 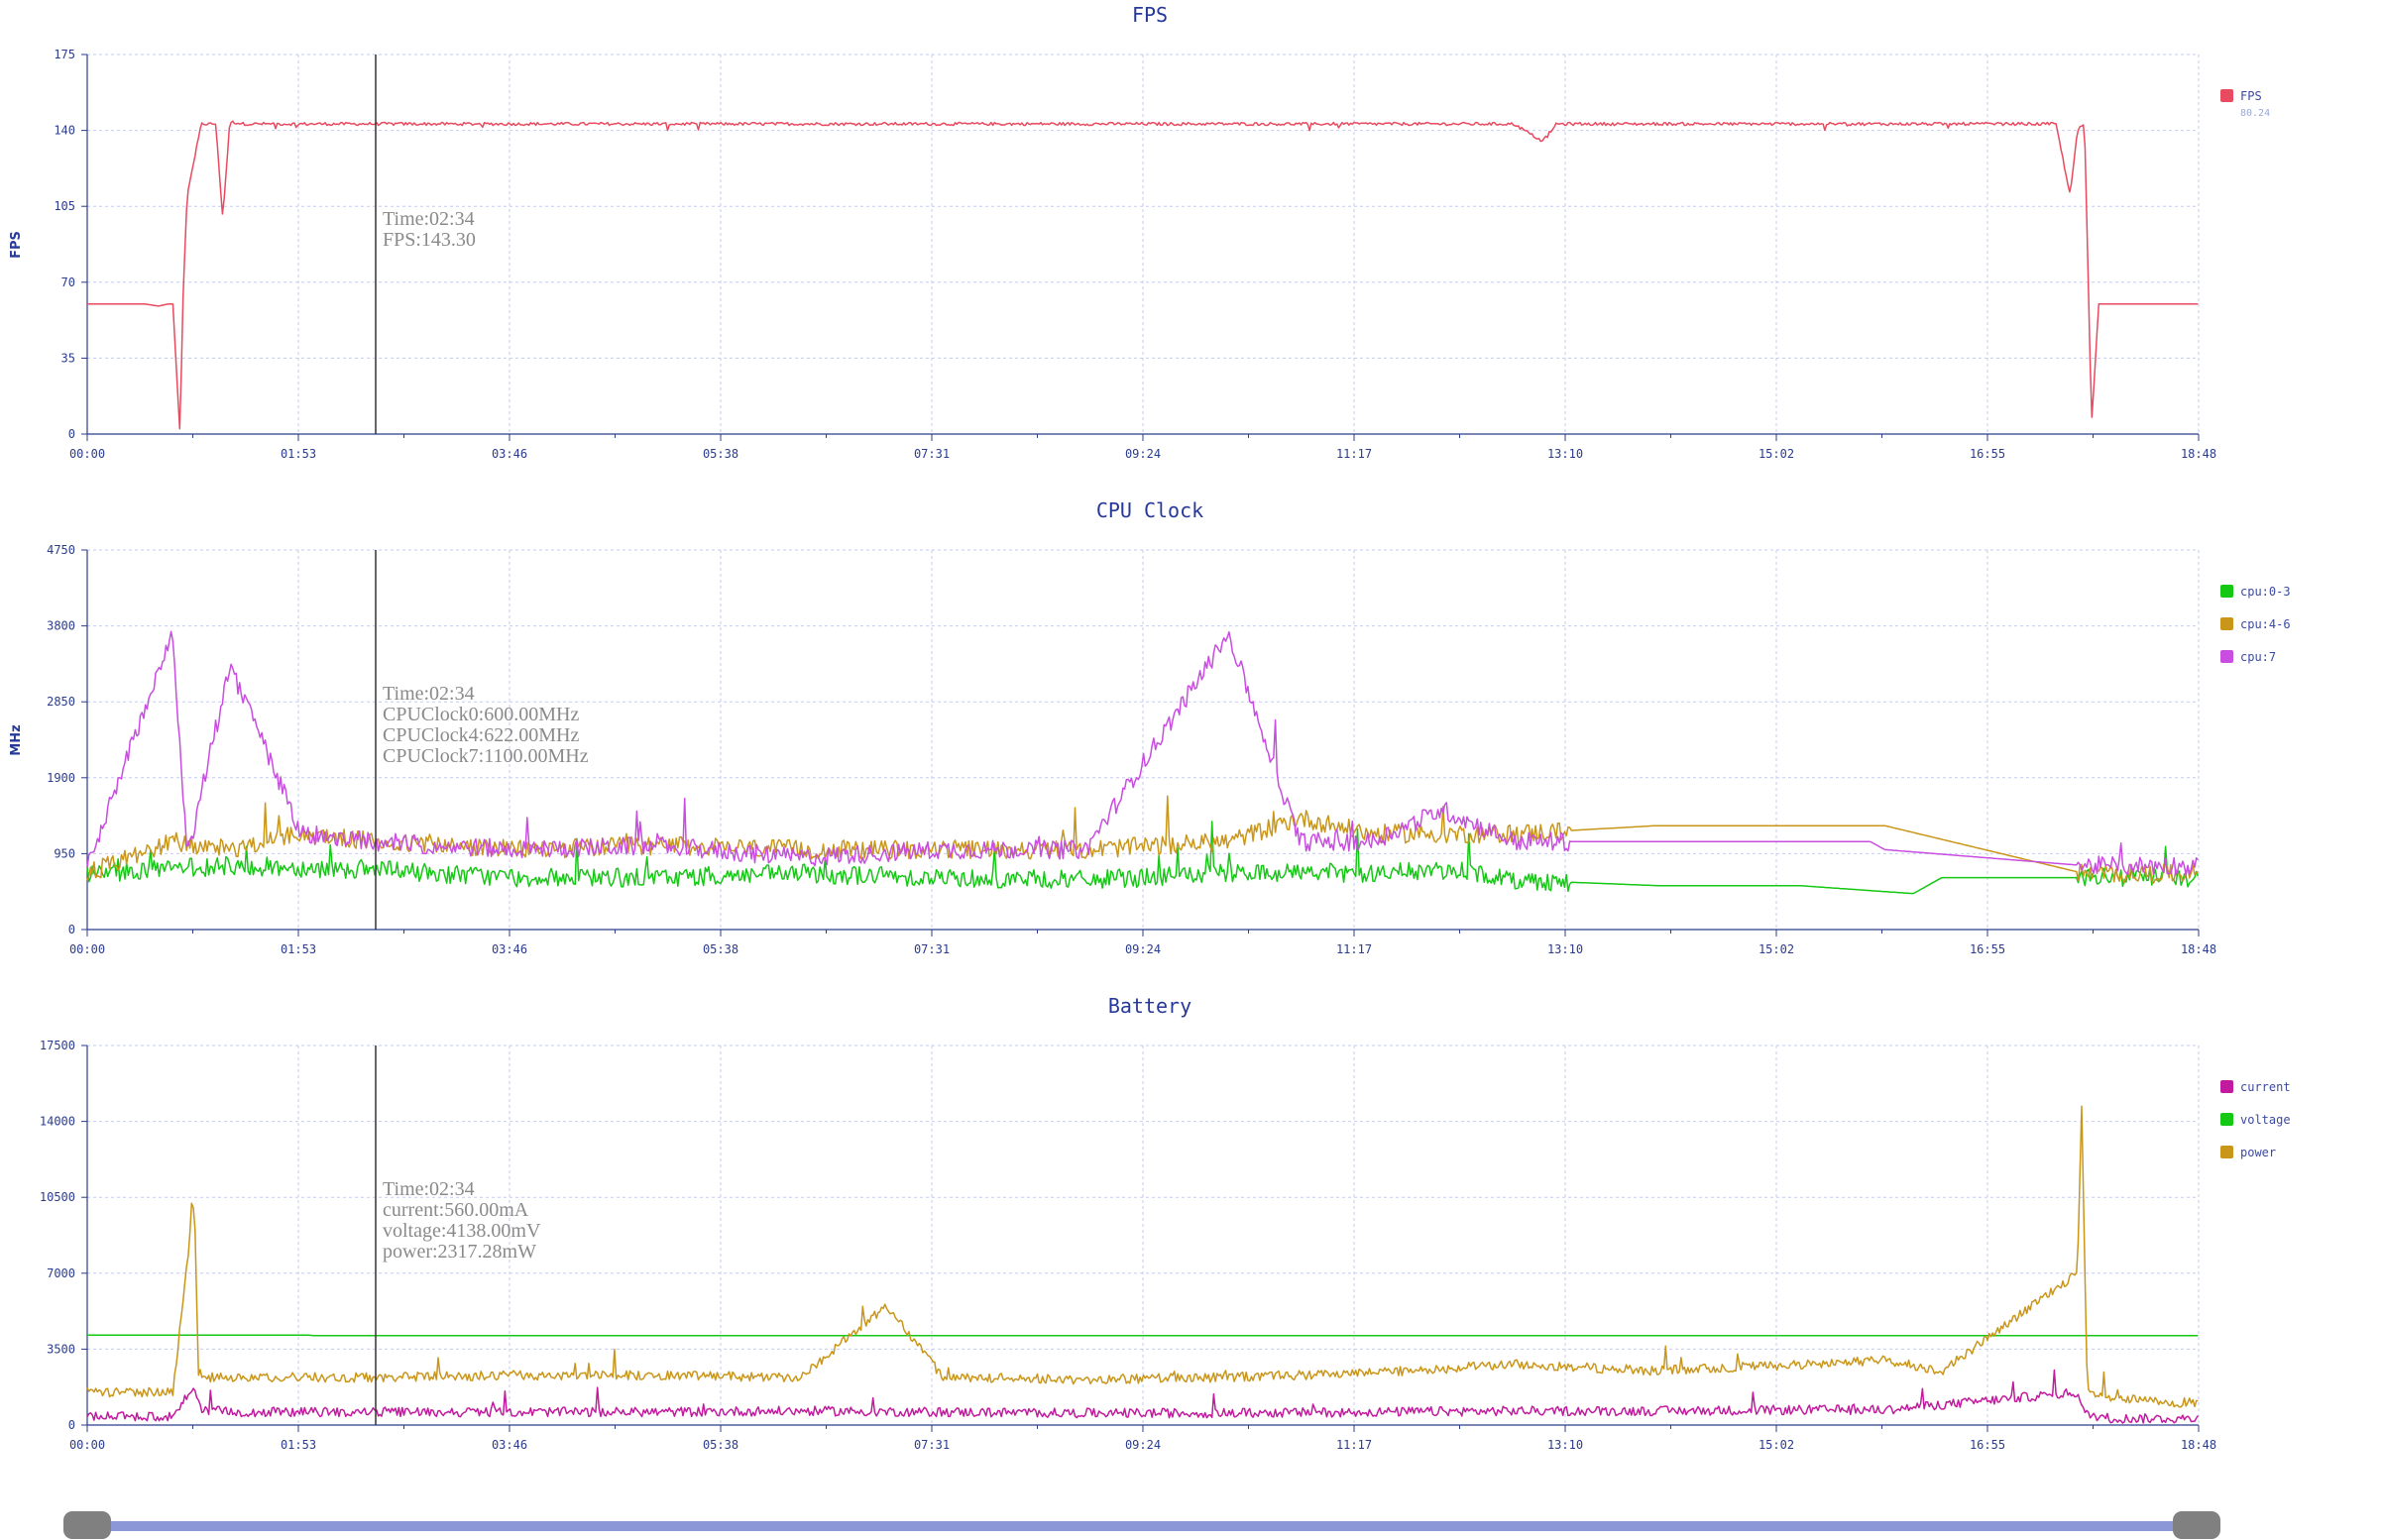 What do you see at coordinates (2265, 1087) in the screenshot?
I see `current-legend-label: current` at bounding box center [2265, 1087].